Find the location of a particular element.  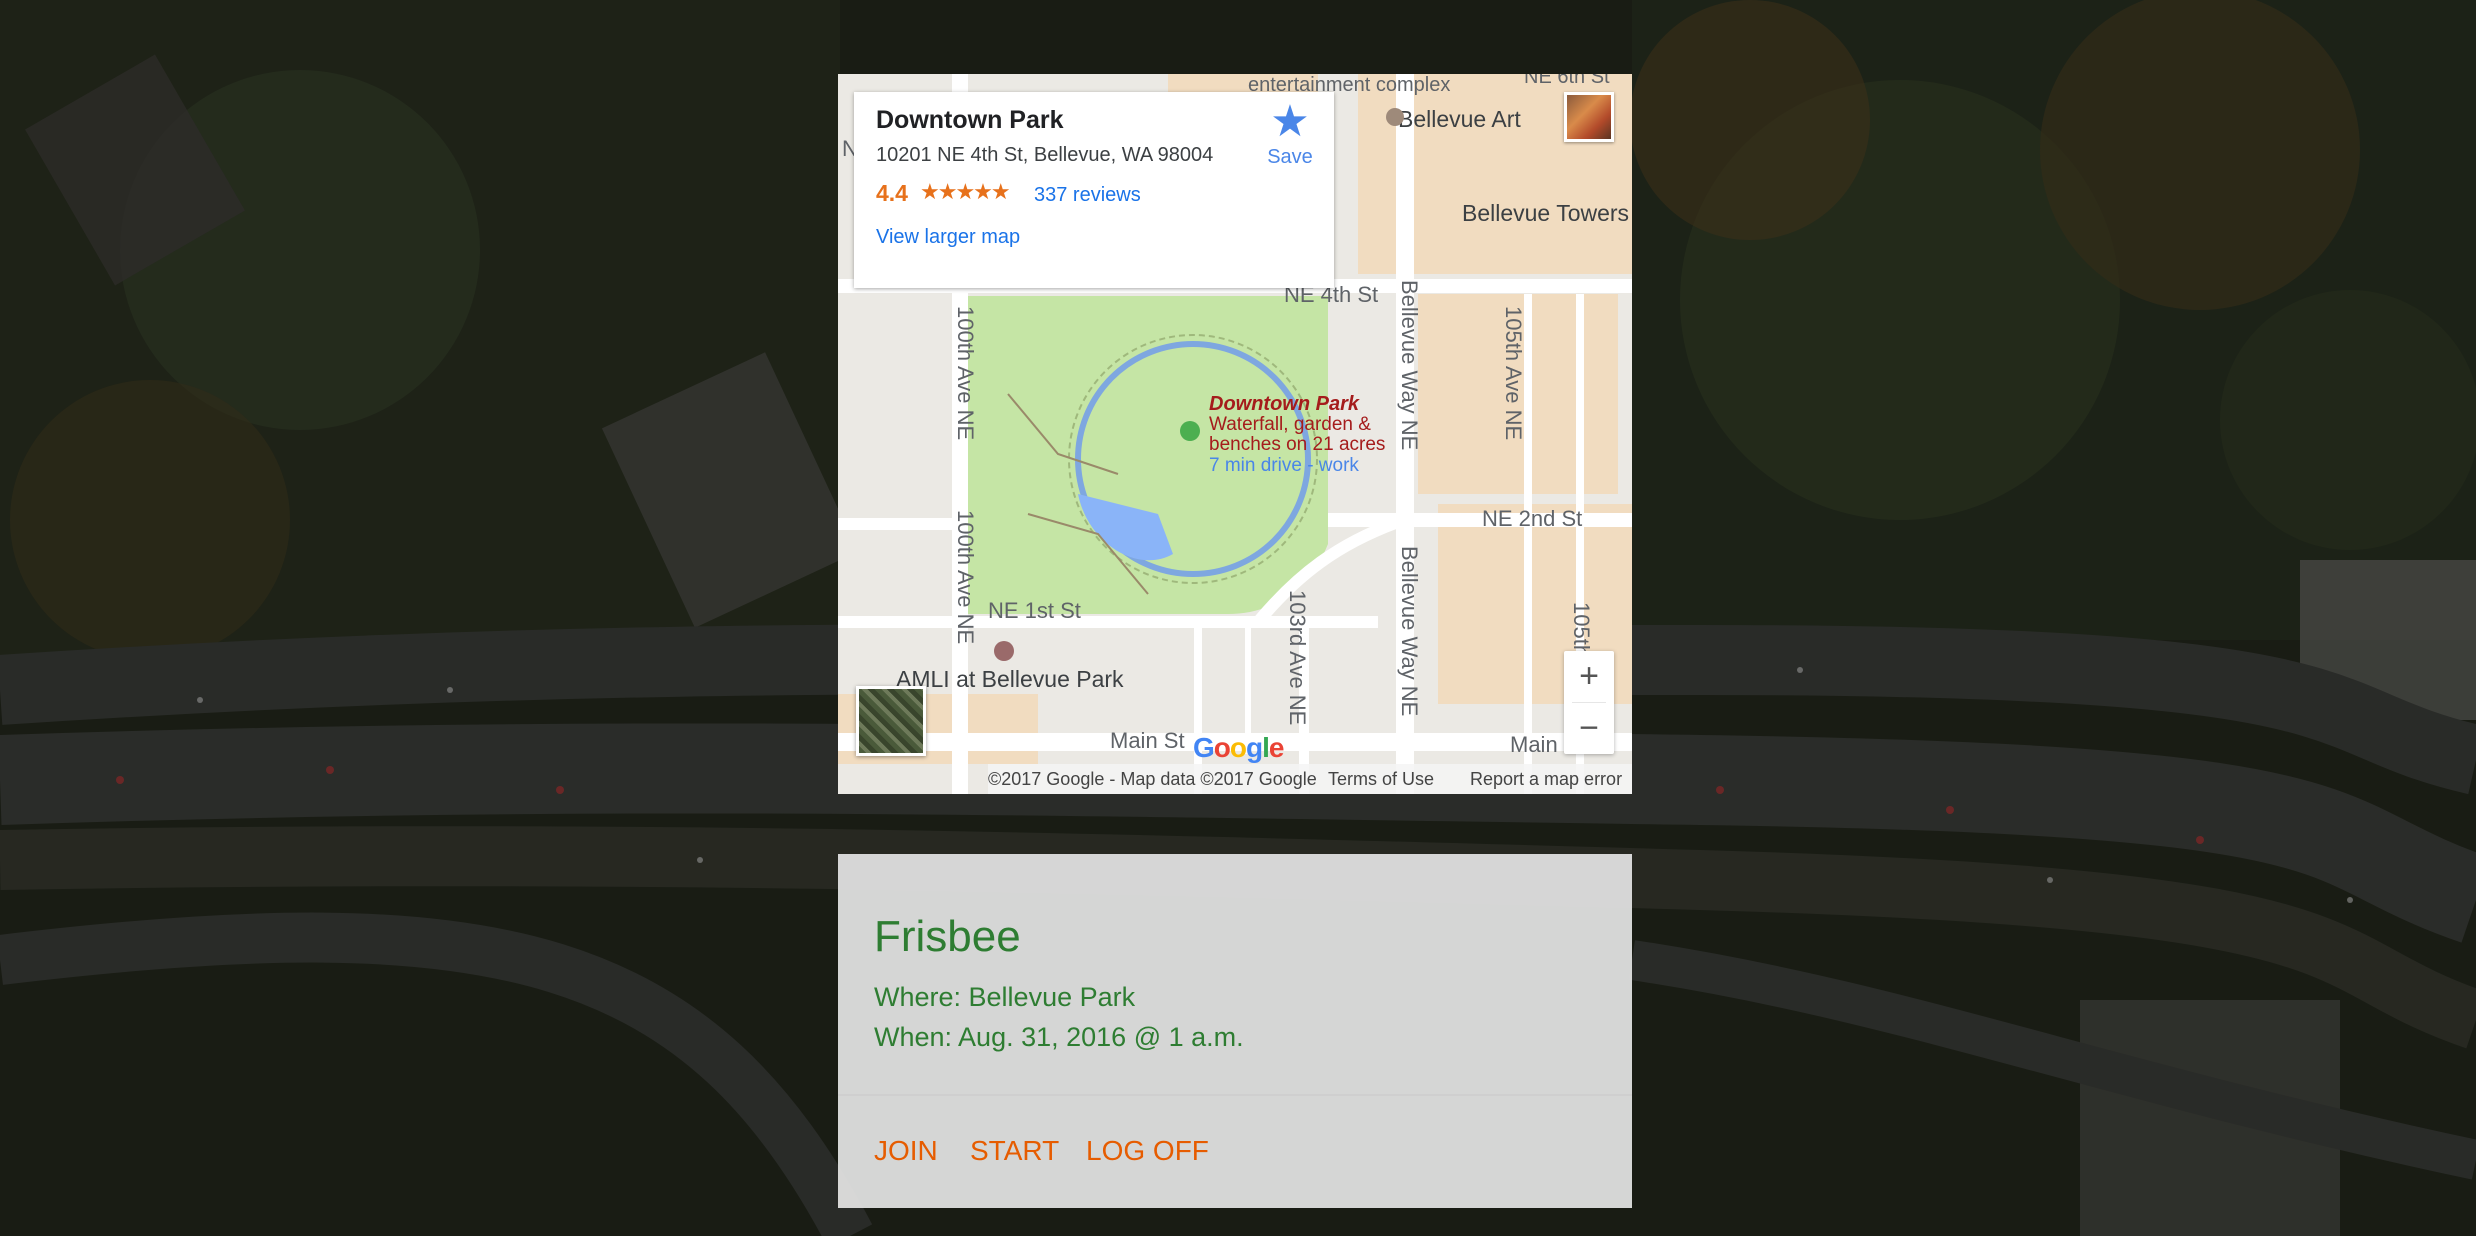

map-label-bellevue-way-bottom: Bellevue Way NE is located at coordinates (1409, 631).